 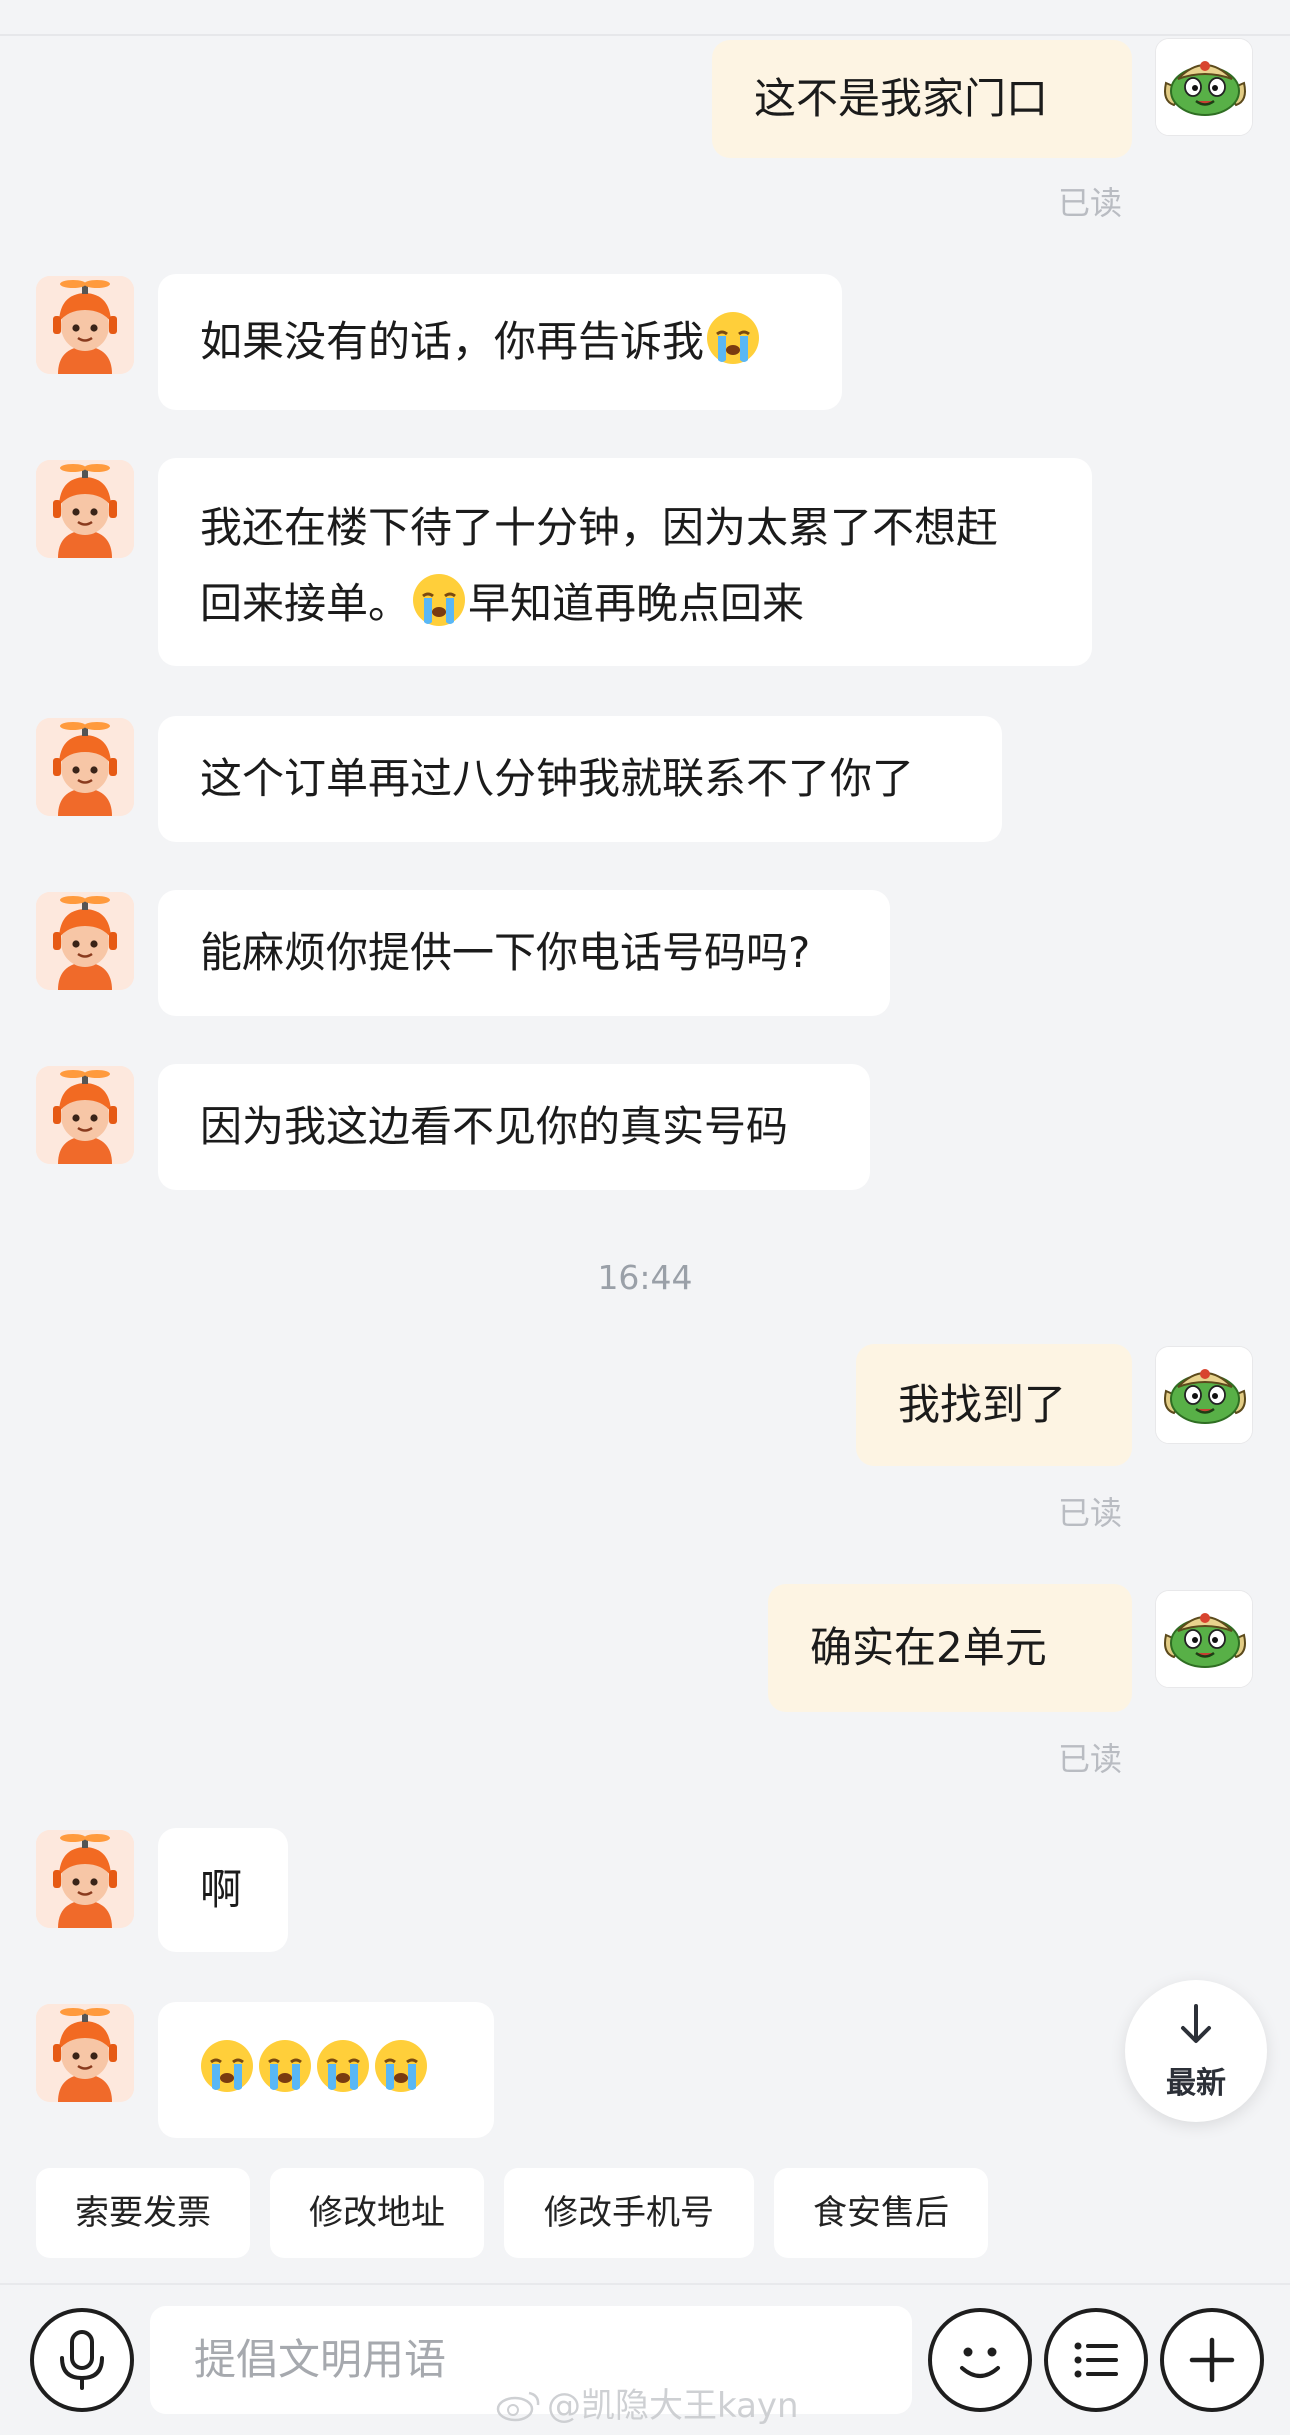 What do you see at coordinates (505, 952) in the screenshot?
I see `message-text: 能麻烦你提供一下你电话号码吗?` at bounding box center [505, 952].